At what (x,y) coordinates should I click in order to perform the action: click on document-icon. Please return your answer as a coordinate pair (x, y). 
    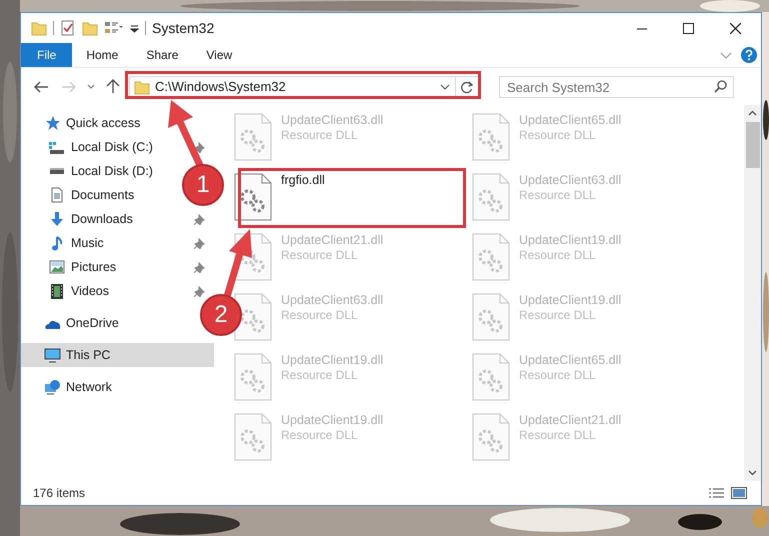
    Looking at the image, I should click on (56, 195).